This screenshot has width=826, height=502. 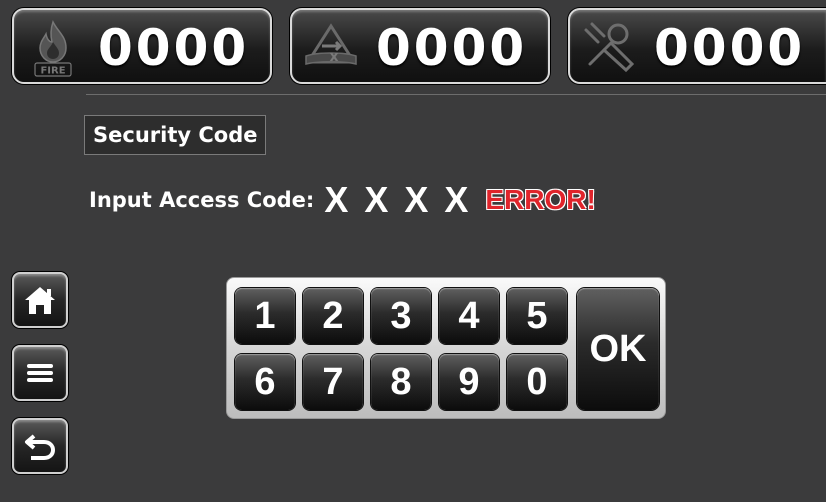 I want to click on fault-icon: x, so click(x=331, y=47).